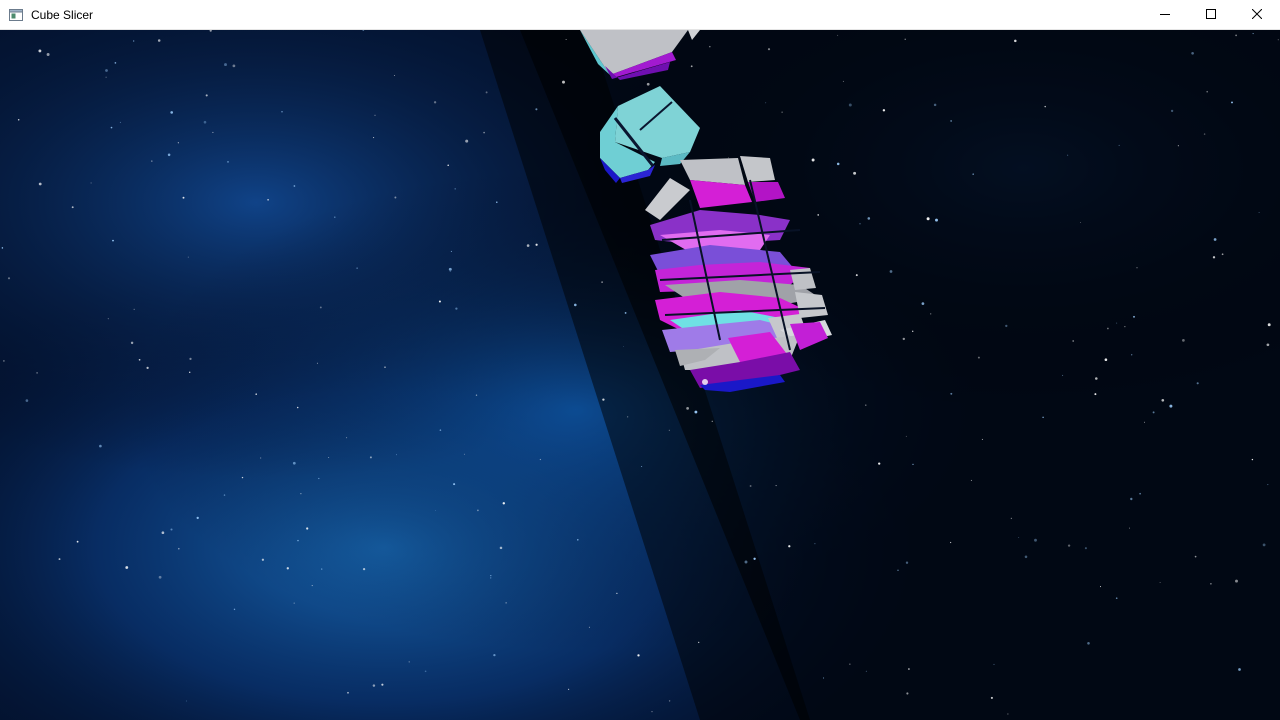 Image resolution: width=1280 pixels, height=720 pixels. Describe the element at coordinates (62, 14) in the screenshot. I see `window-title: Cube Slicer` at that location.